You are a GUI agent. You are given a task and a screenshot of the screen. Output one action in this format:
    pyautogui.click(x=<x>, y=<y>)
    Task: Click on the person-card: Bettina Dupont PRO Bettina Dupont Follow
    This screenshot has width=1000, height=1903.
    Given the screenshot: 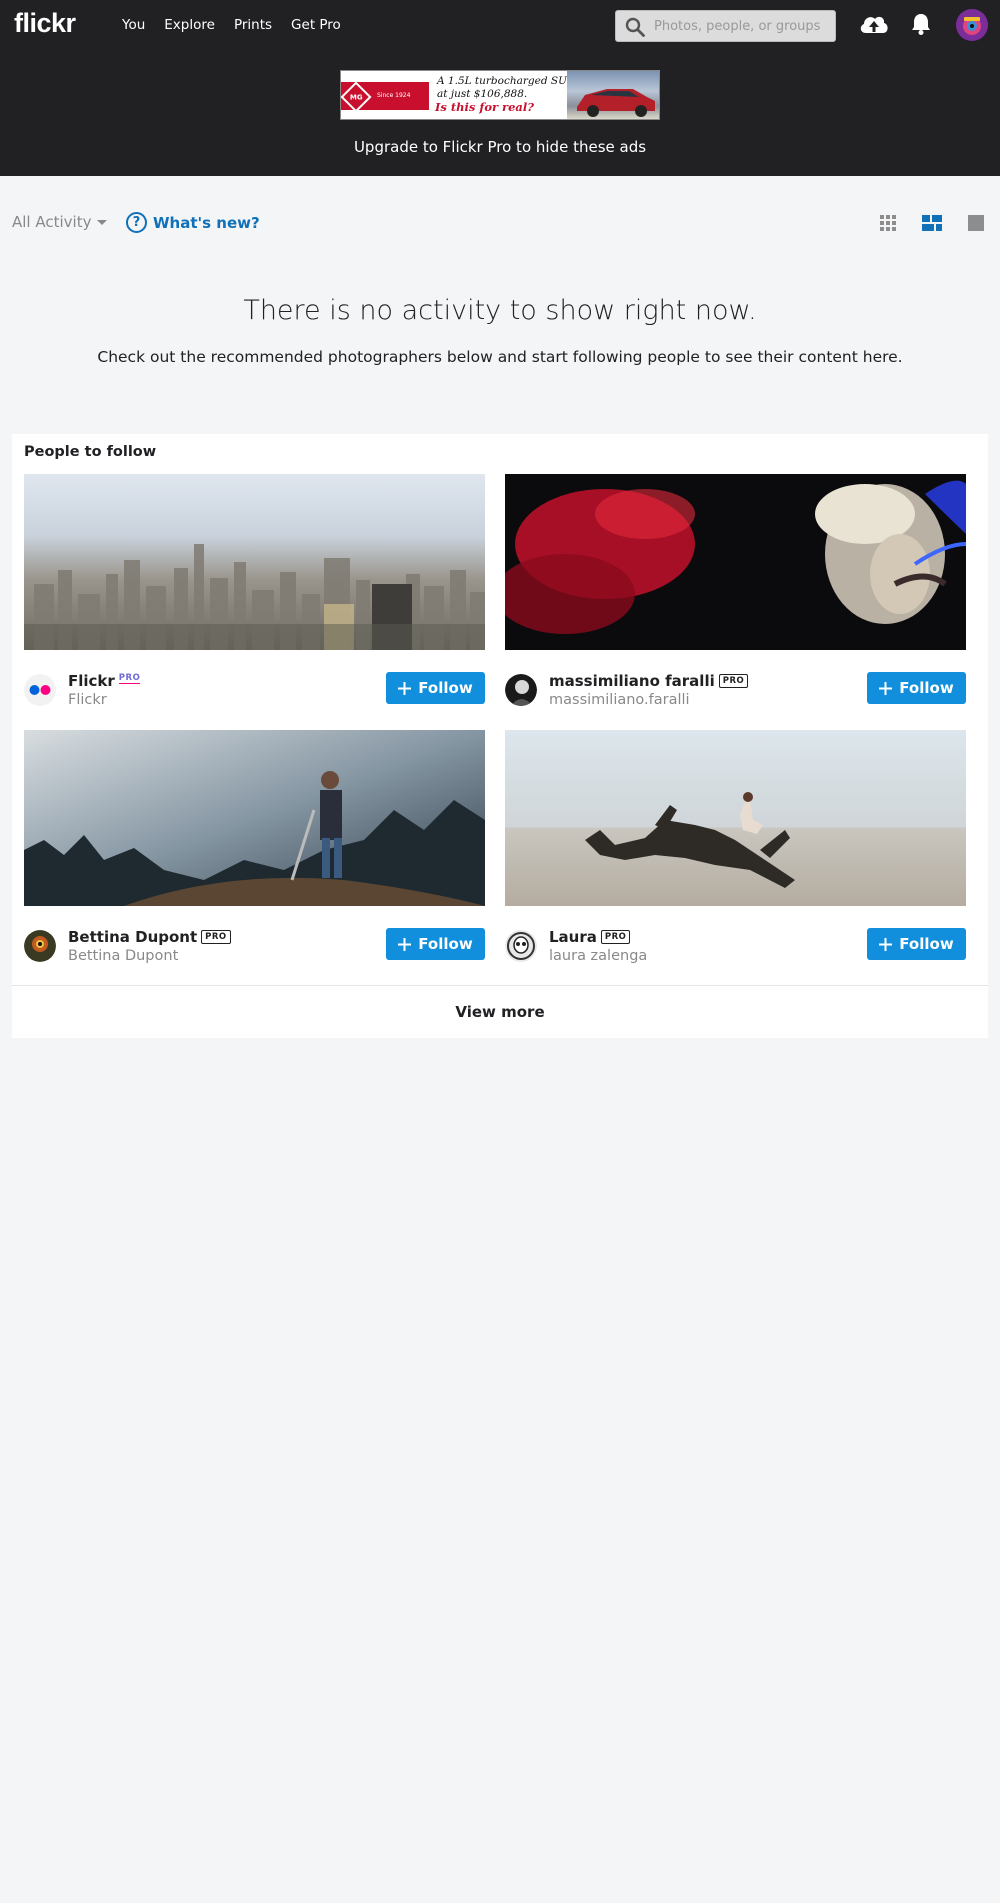 What is the action you would take?
    pyautogui.click(x=254, y=847)
    